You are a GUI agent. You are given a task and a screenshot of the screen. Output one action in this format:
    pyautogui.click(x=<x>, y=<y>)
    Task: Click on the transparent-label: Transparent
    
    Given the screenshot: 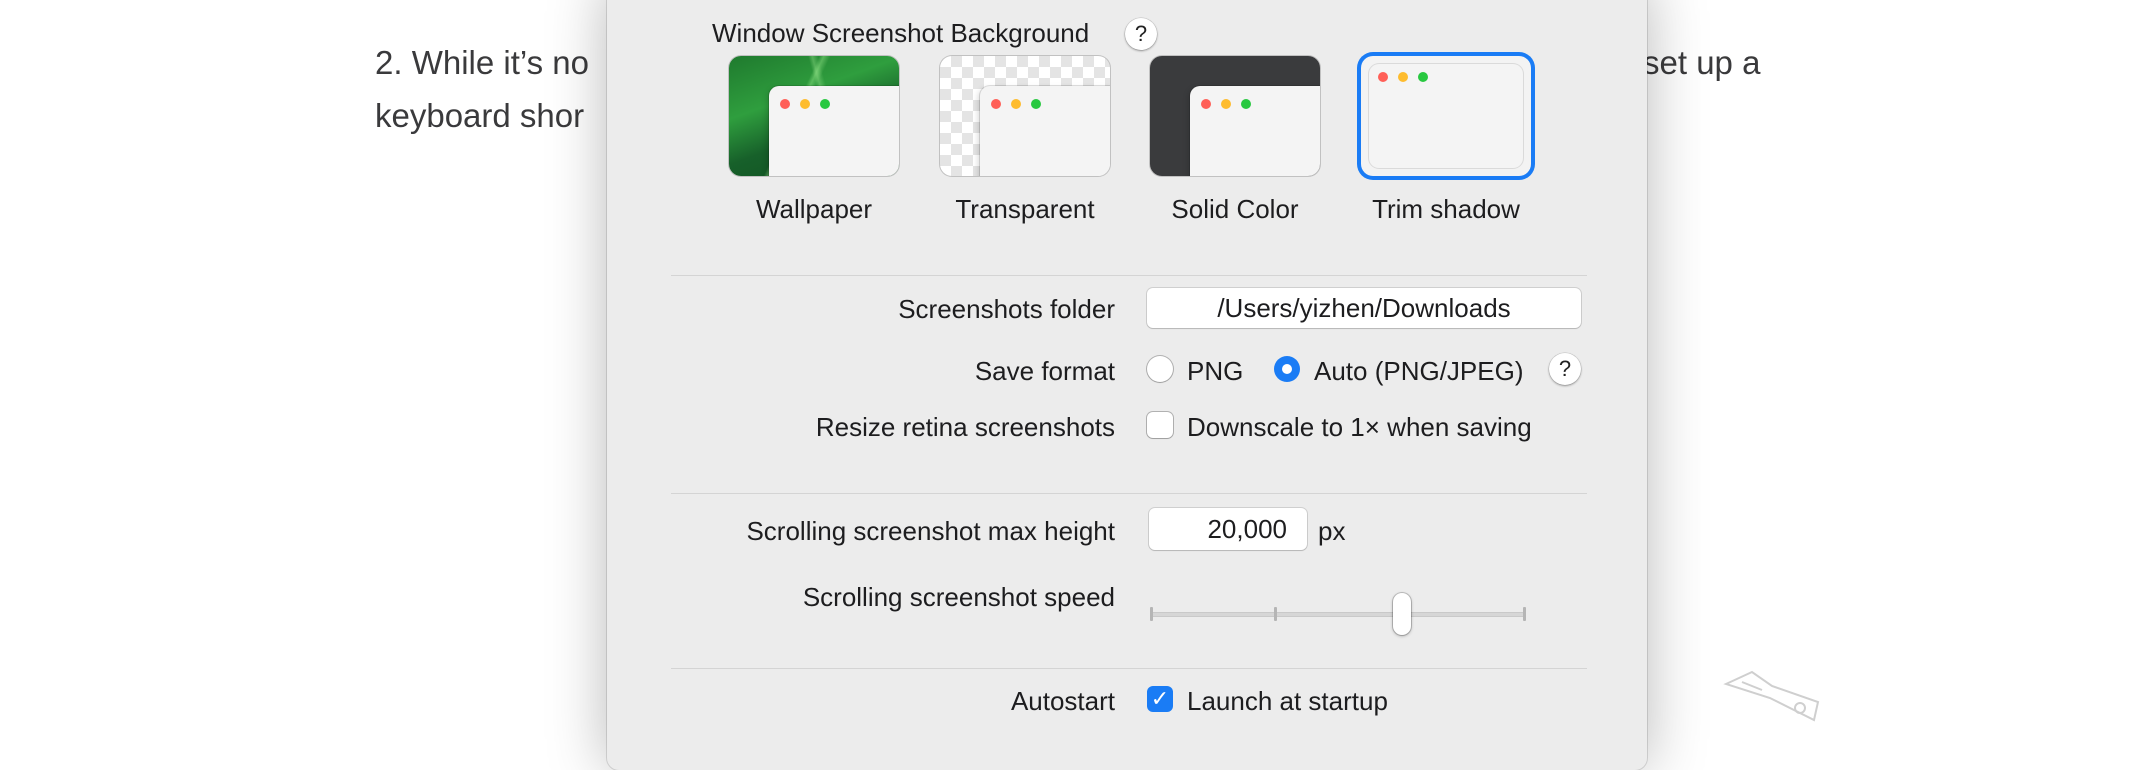 What is the action you would take?
    pyautogui.click(x=1025, y=209)
    